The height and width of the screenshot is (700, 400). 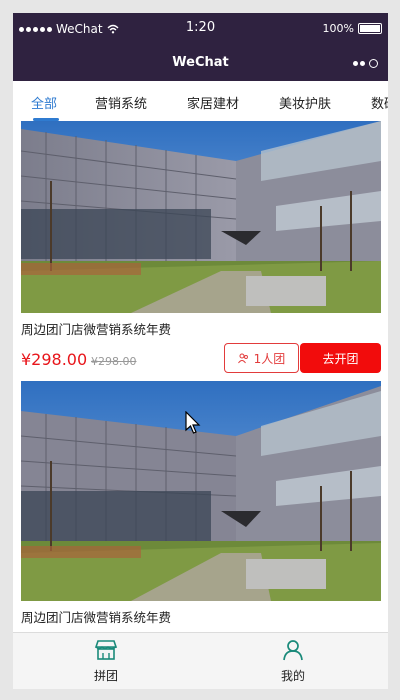 I want to click on group-size-button: 1人团, so click(x=261, y=358).